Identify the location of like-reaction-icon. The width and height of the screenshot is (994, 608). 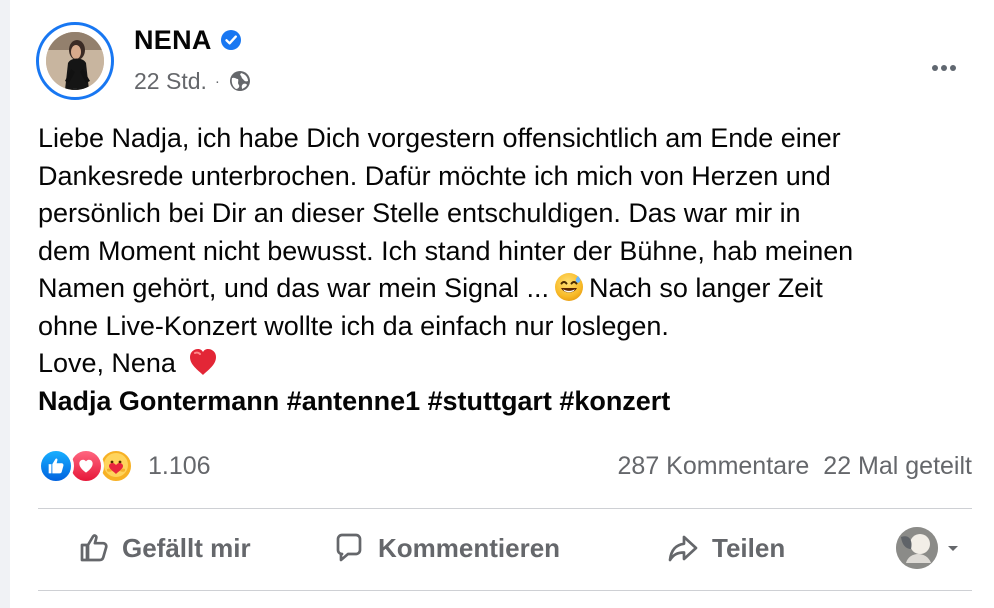
(56, 466).